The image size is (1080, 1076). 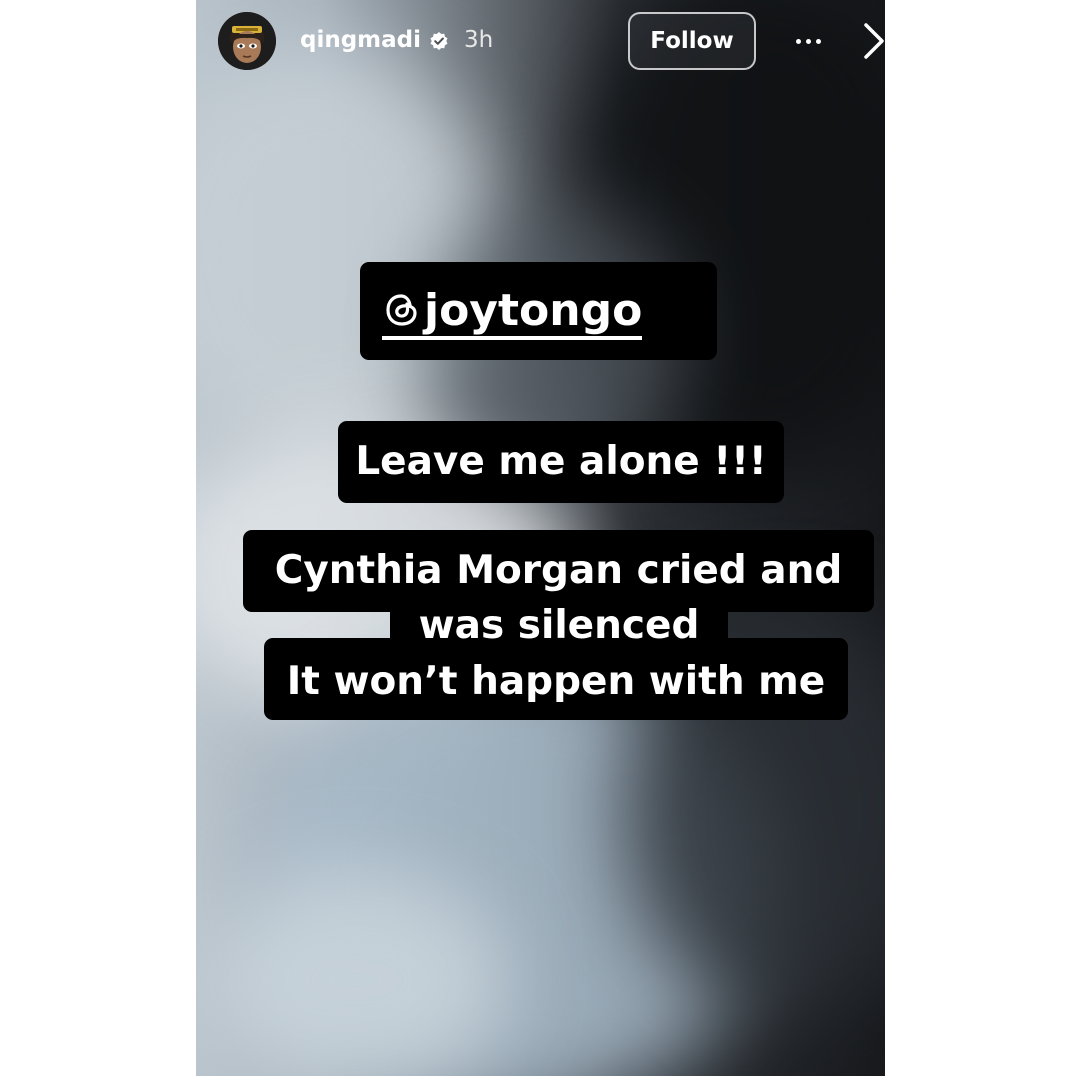 I want to click on threads-icon, so click(x=401, y=310).